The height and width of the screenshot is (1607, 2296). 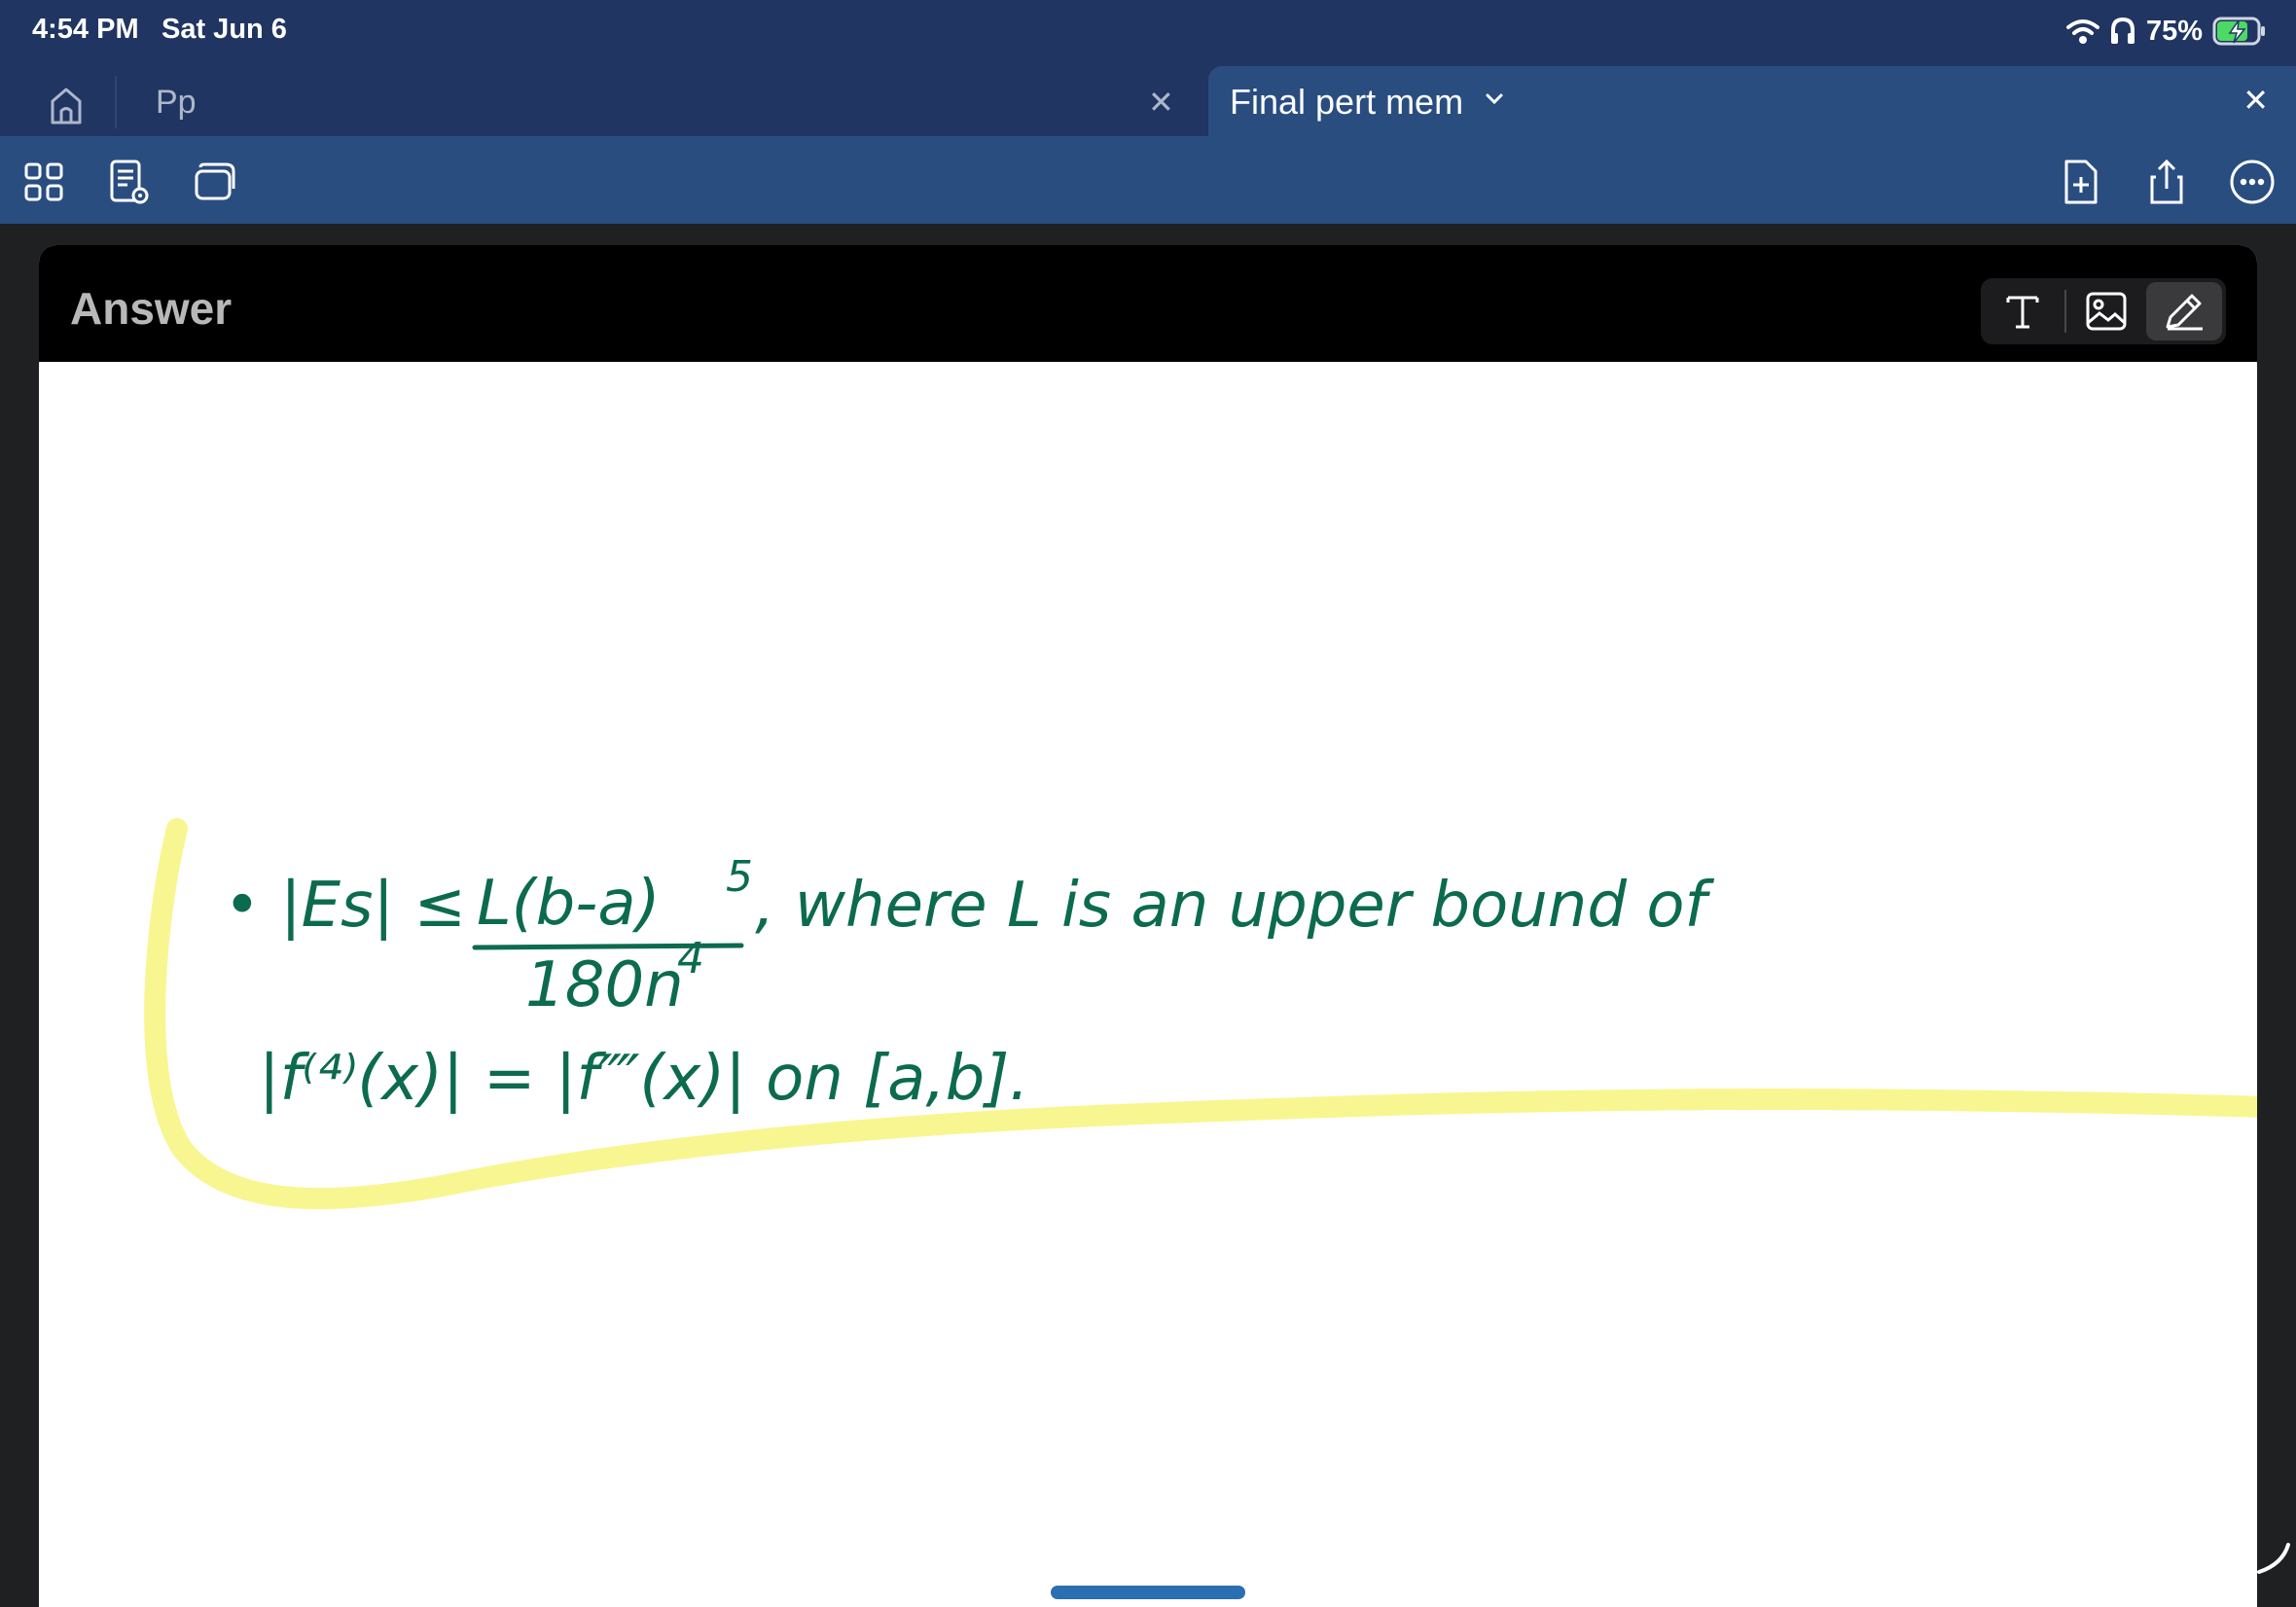 I want to click on image-tool-icon, so click(x=2106, y=311).